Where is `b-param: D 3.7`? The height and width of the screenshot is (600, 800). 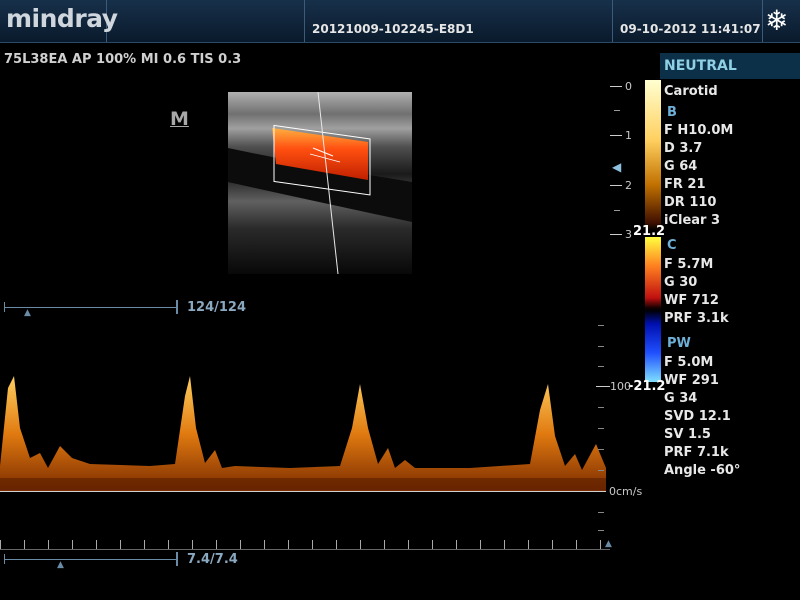
b-param: D 3.7 is located at coordinates (683, 148).